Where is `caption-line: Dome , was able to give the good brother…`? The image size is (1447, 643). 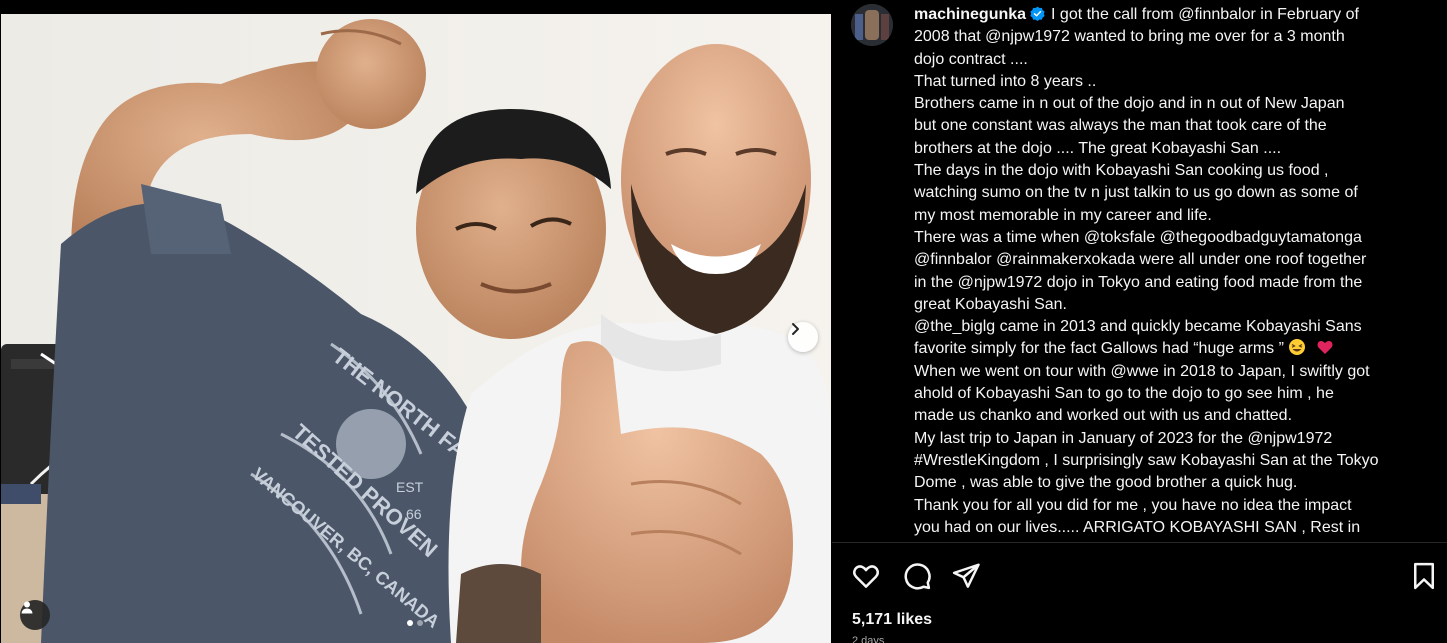 caption-line: Dome , was able to give the good brother… is located at coordinates (1106, 483).